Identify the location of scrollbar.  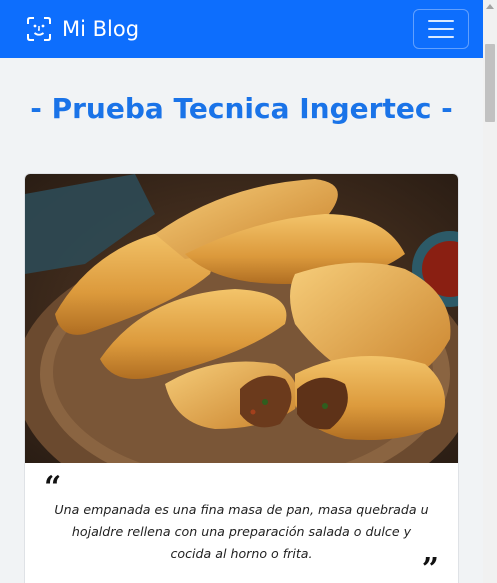
(490, 291).